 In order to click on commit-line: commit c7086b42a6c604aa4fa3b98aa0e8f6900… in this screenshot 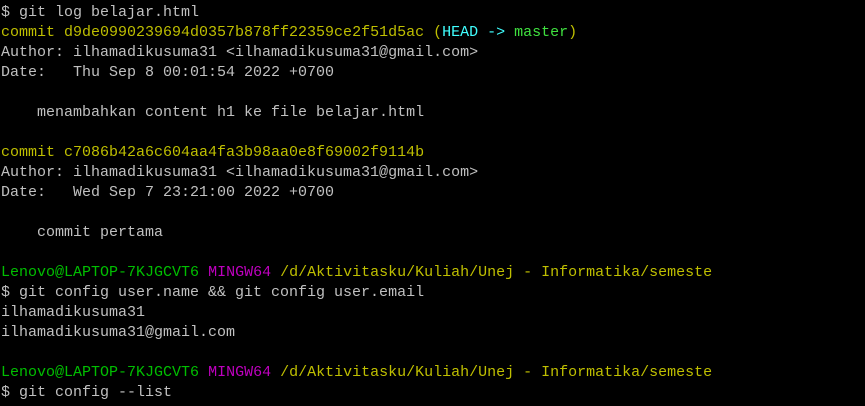, I will do `click(213, 152)`.